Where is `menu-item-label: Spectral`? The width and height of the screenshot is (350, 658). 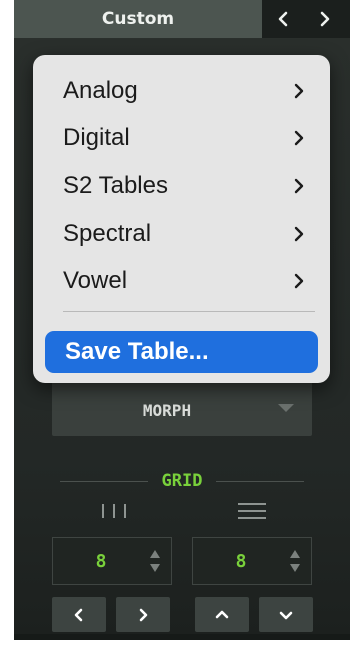 menu-item-label: Spectral is located at coordinates (107, 233).